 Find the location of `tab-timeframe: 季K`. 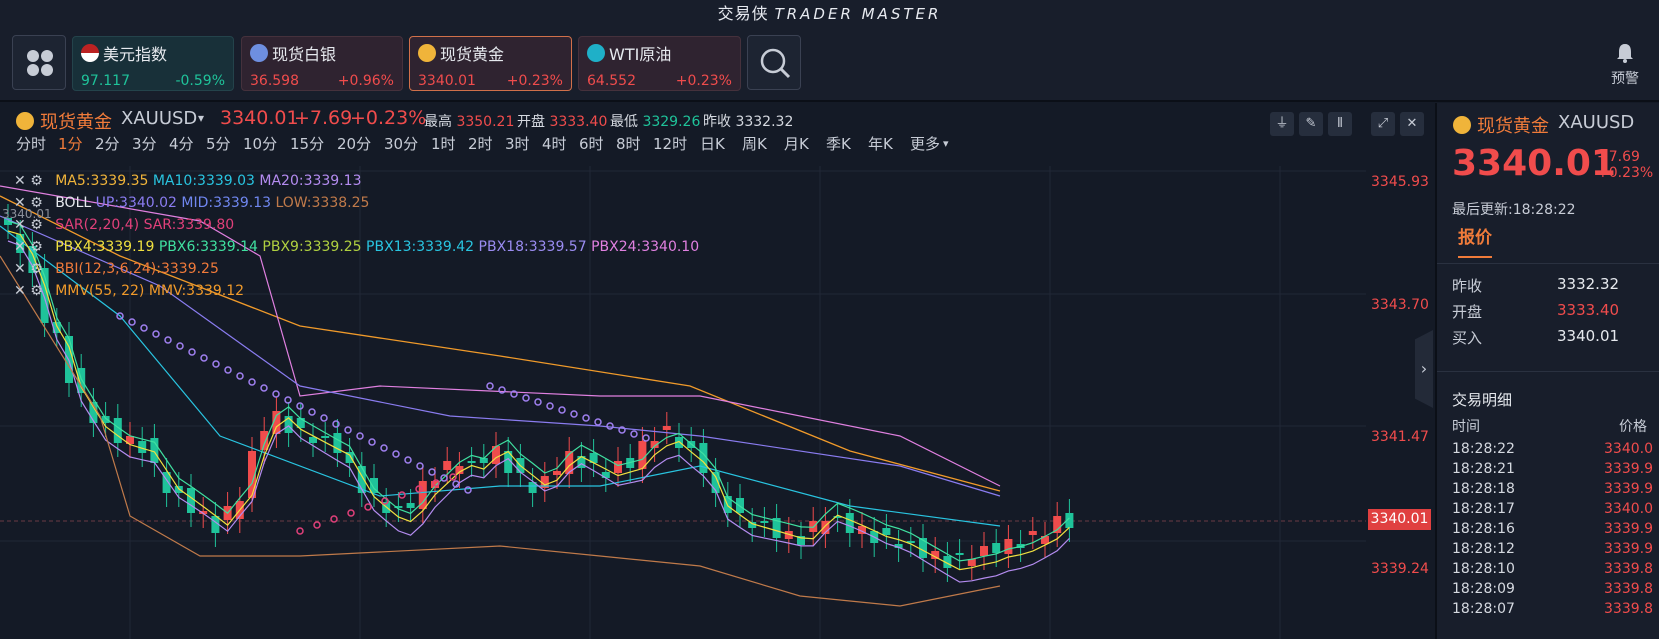

tab-timeframe: 季K is located at coordinates (838, 143).